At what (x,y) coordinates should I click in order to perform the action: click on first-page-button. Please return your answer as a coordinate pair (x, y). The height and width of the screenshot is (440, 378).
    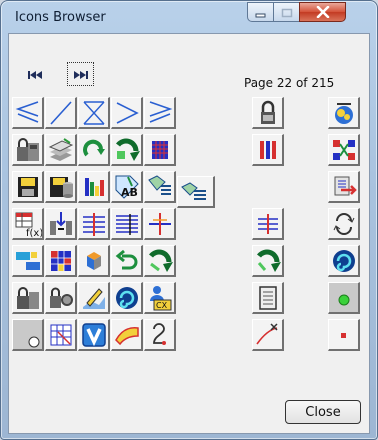
    Looking at the image, I should click on (34, 74).